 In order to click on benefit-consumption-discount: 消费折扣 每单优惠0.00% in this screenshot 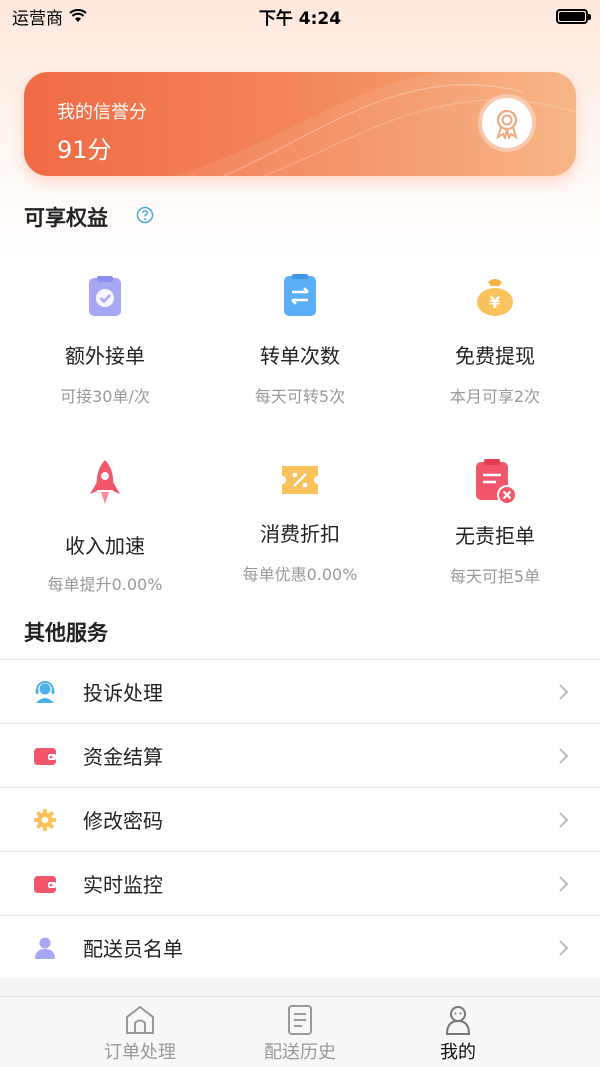, I will do `click(300, 521)`.